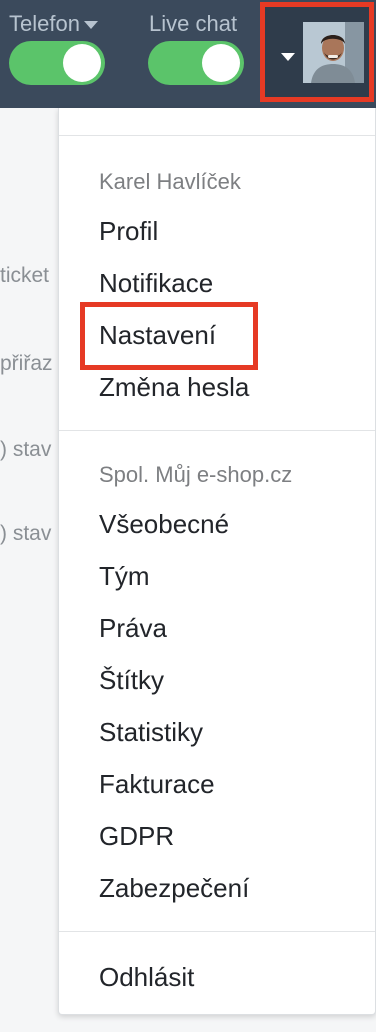  What do you see at coordinates (128, 231) in the screenshot?
I see `menu-item-profil: Profil` at bounding box center [128, 231].